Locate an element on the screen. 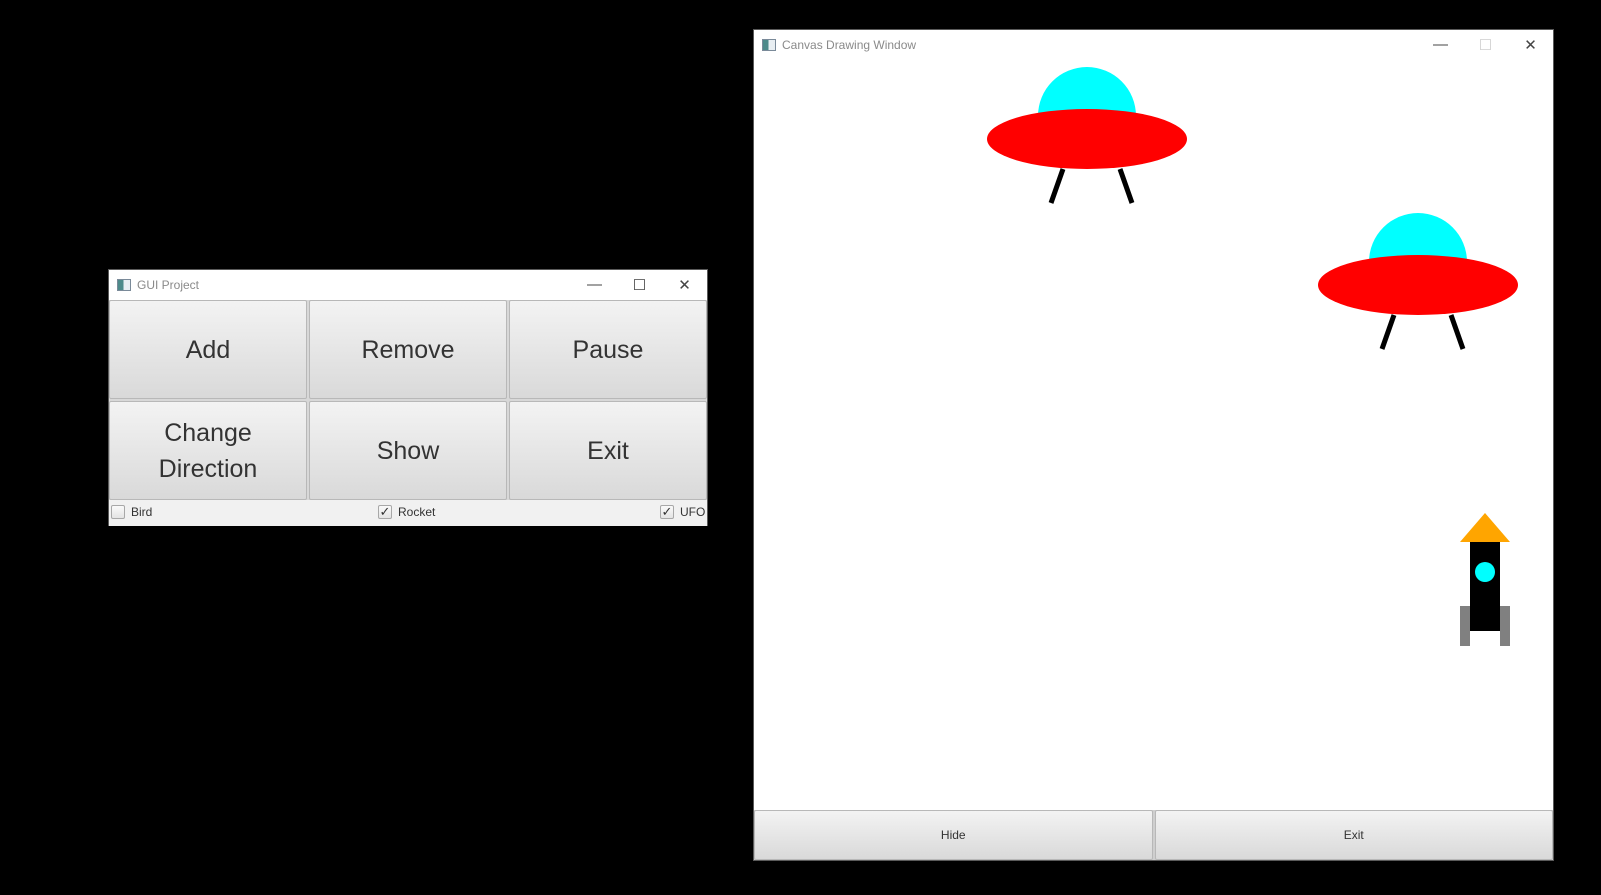  rocket-fin-left is located at coordinates (1465, 626).